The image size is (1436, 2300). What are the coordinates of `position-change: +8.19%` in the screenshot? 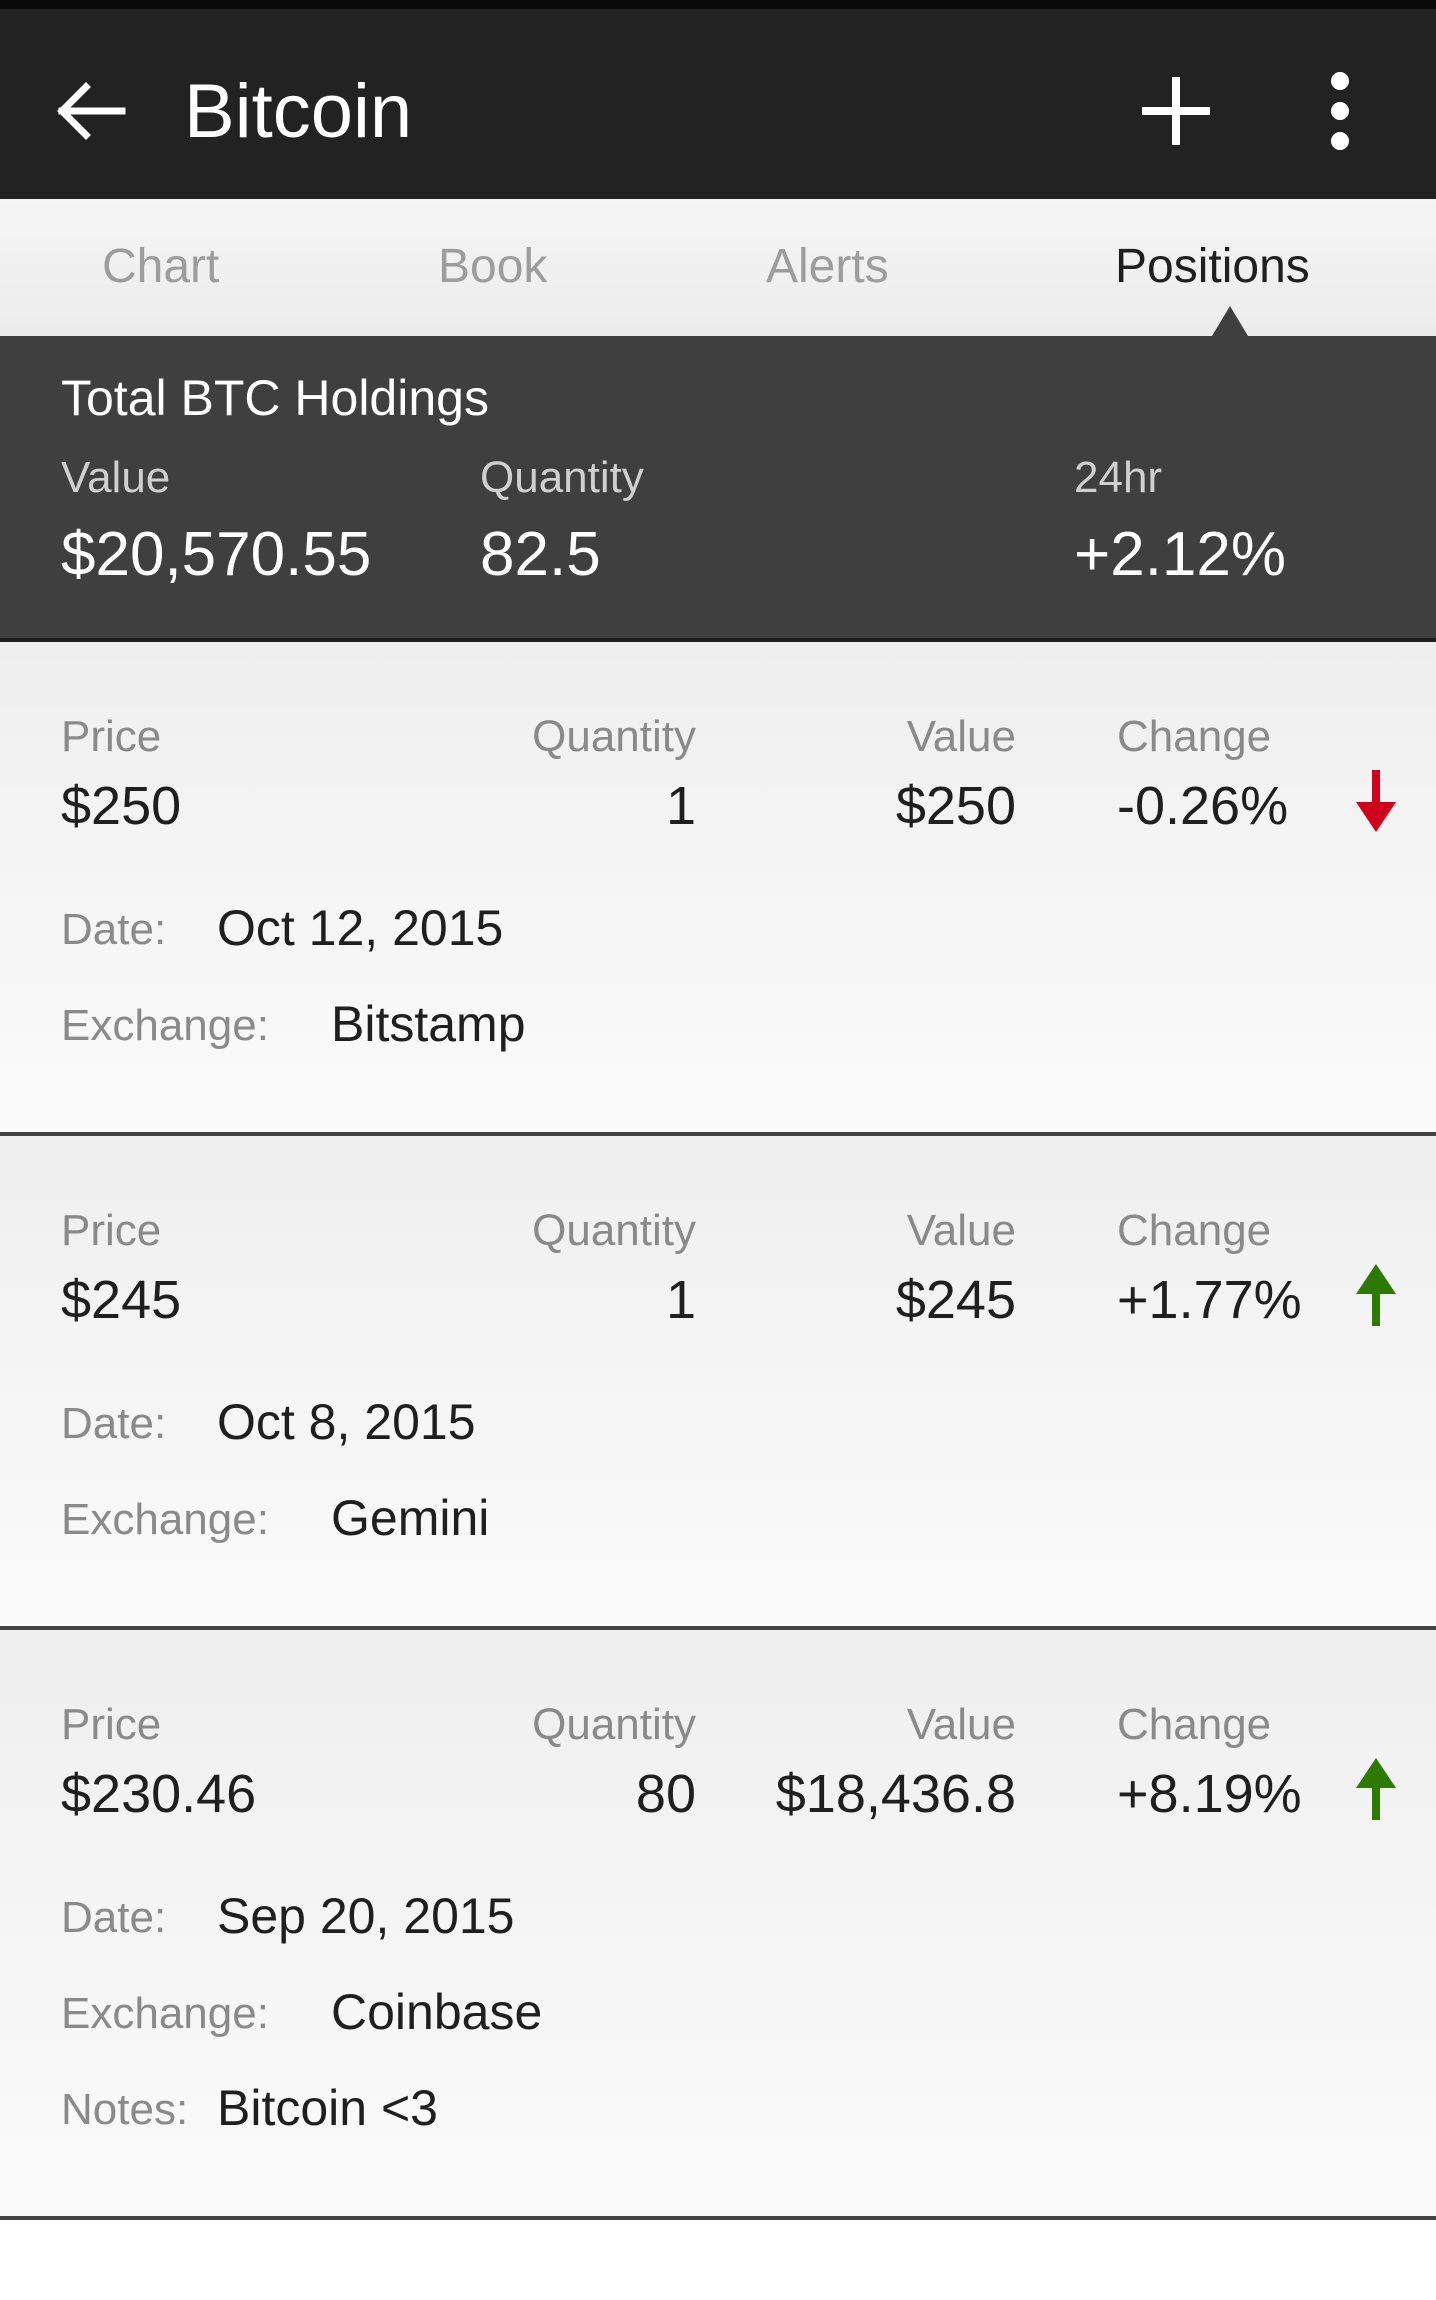 It's located at (1209, 1794).